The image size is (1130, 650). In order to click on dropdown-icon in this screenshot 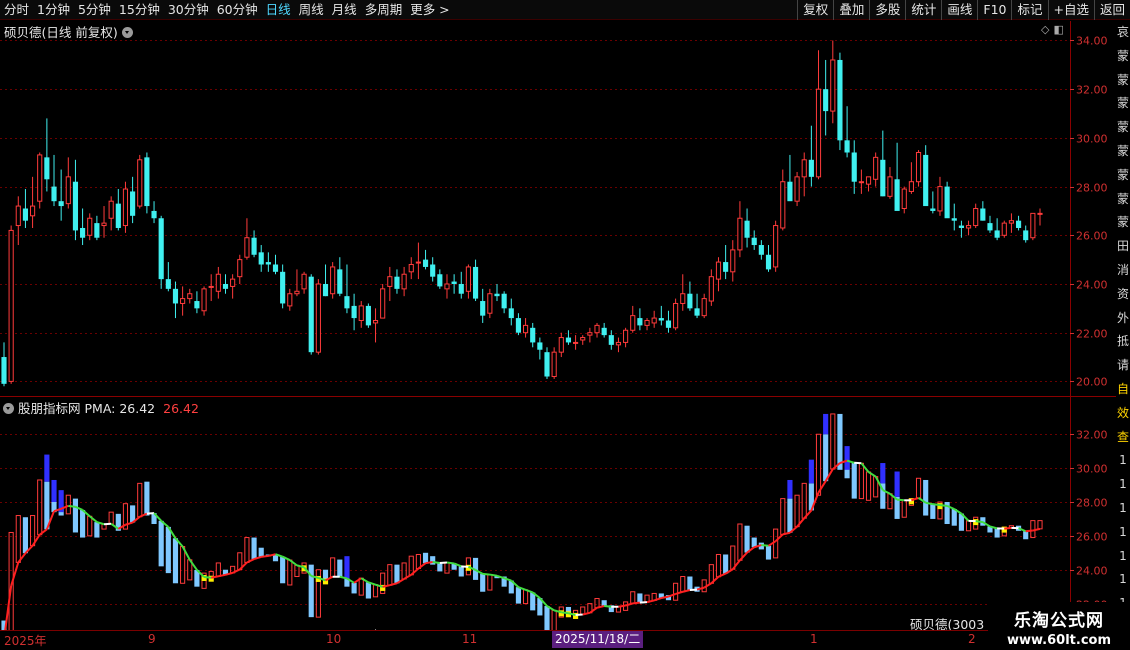, I will do `click(127, 32)`.